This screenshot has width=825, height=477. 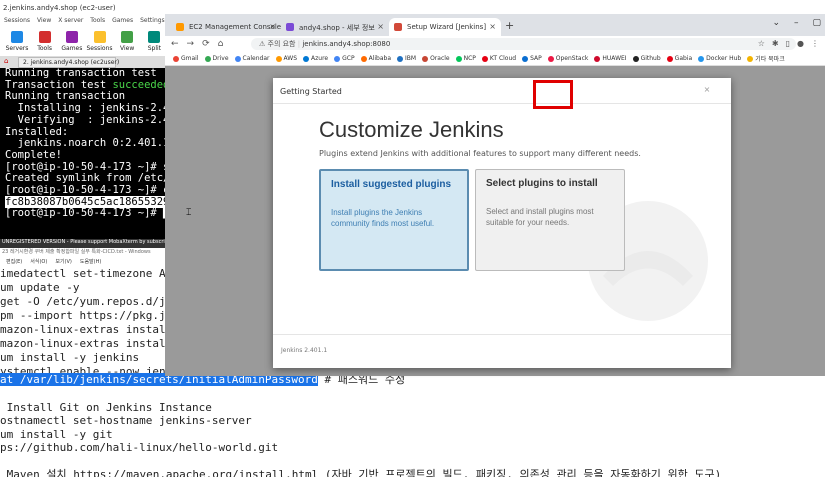 I want to click on extensions-icon: ✱, so click(x=775, y=43).